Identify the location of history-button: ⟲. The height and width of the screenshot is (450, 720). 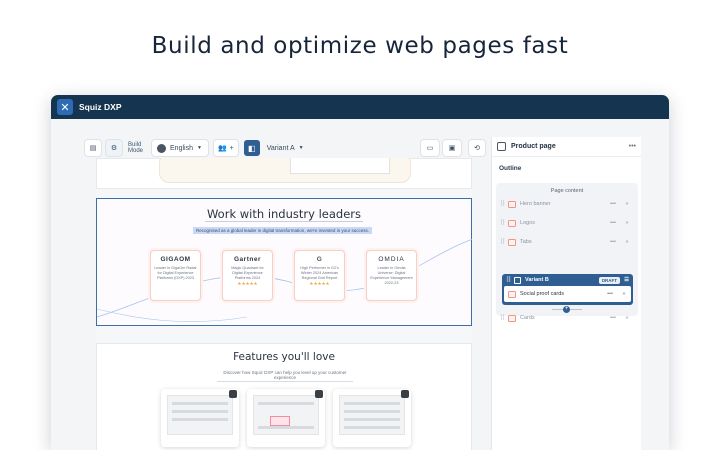
(477, 148).